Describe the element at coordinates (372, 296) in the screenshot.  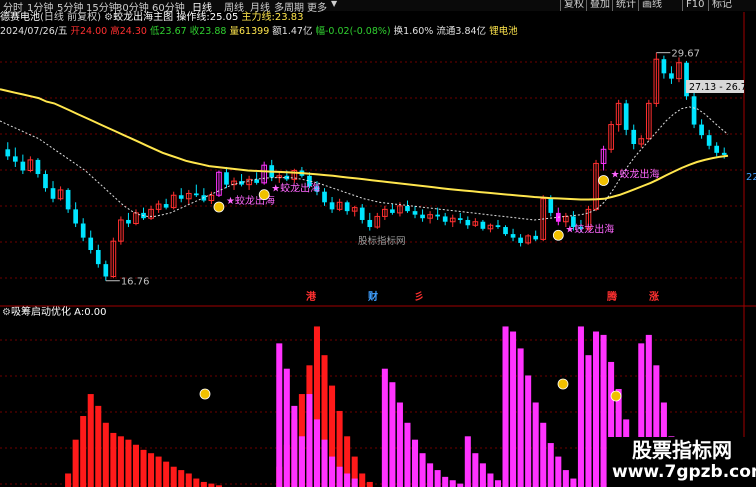
I see `event-marker: 财` at that location.